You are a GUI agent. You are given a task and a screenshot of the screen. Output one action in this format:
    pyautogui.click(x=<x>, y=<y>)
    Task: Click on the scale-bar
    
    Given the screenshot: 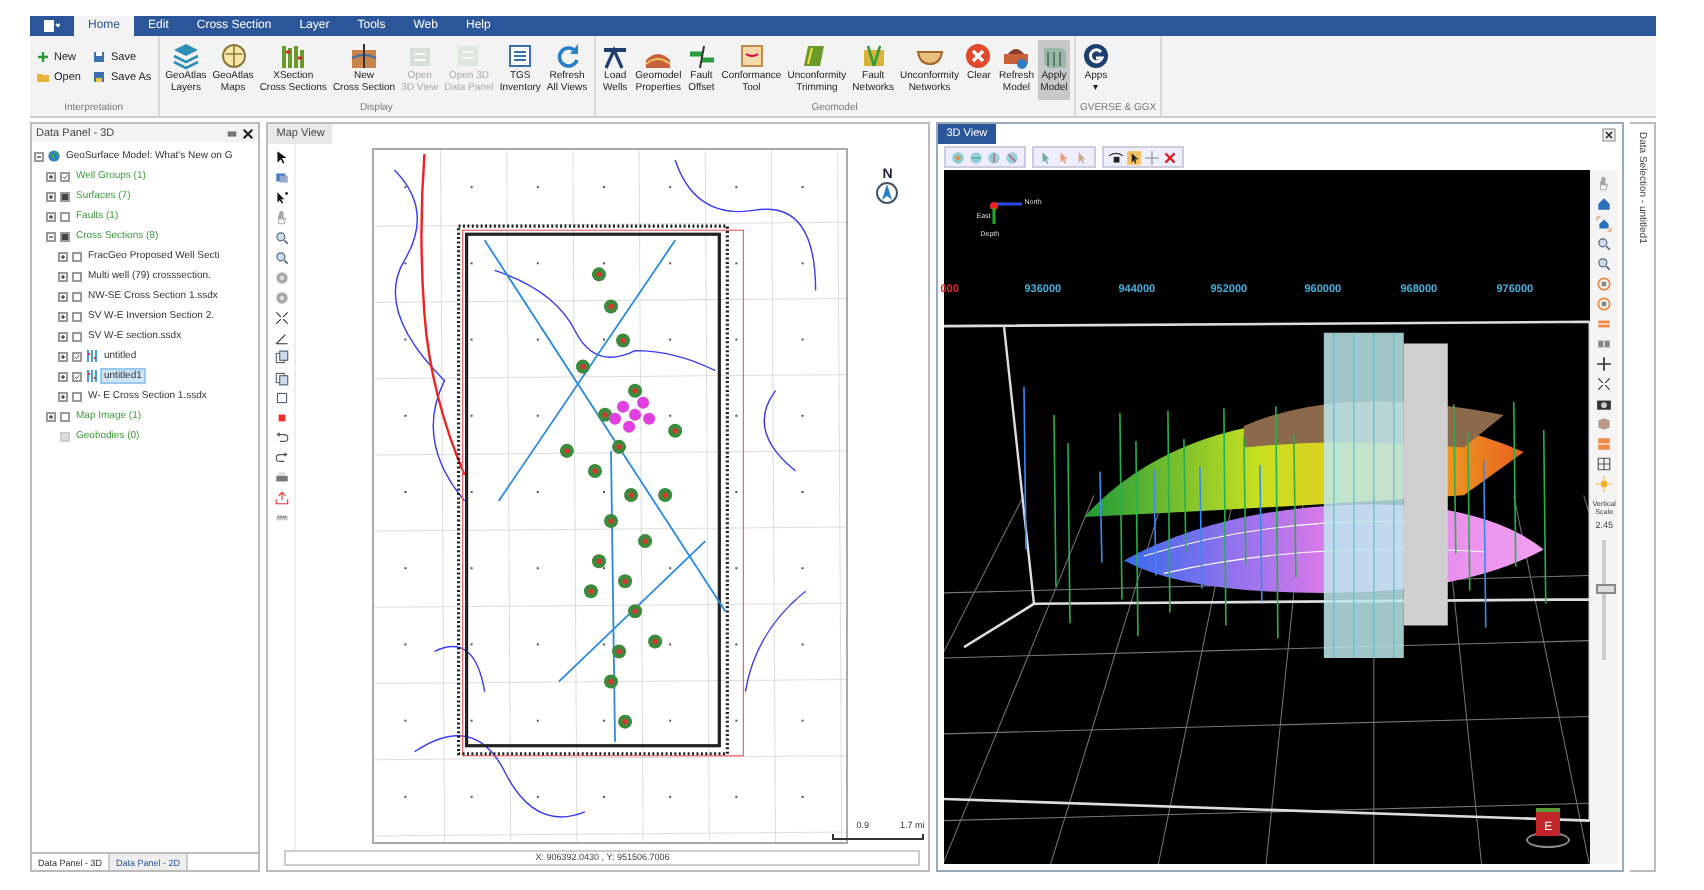 What is the action you would take?
    pyautogui.click(x=878, y=837)
    